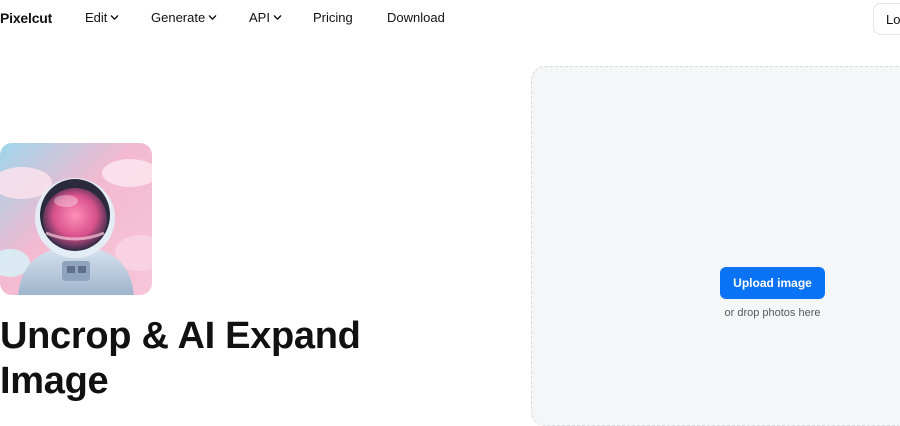  What do you see at coordinates (772, 283) in the screenshot?
I see `upload-image-button: Upload image` at bounding box center [772, 283].